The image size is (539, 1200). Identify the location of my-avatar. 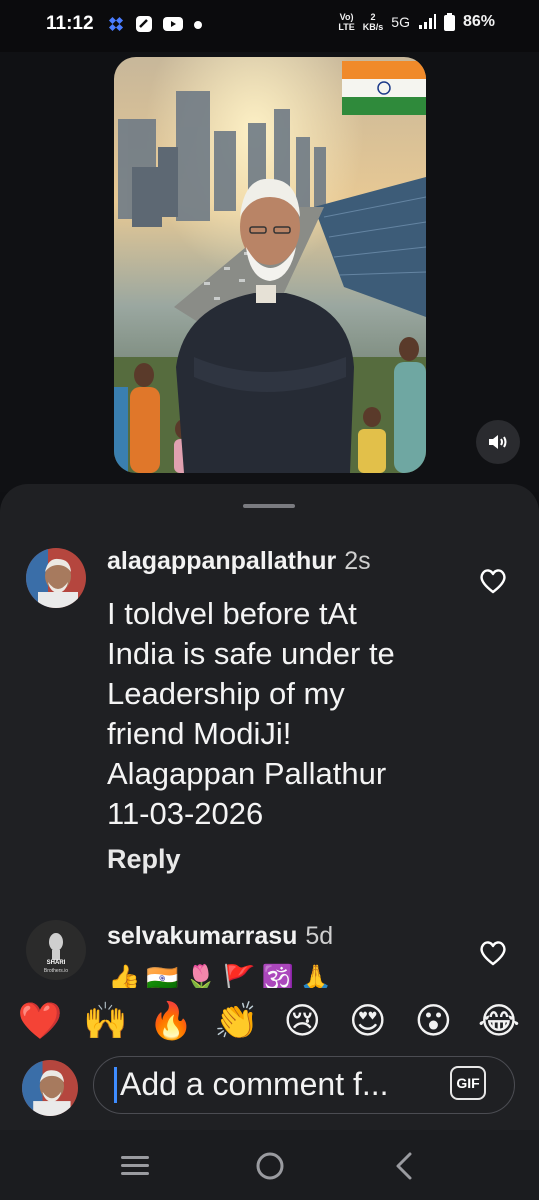
(50, 1088).